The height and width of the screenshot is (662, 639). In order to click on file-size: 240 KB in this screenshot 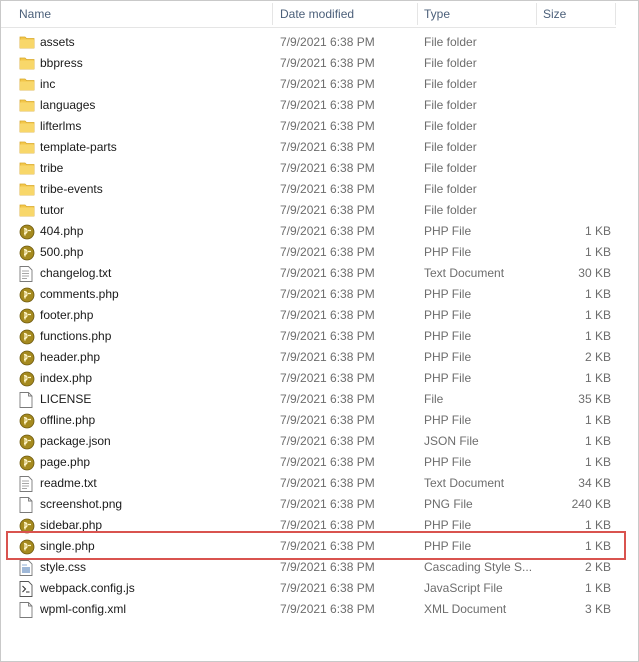, I will do `click(591, 504)`.